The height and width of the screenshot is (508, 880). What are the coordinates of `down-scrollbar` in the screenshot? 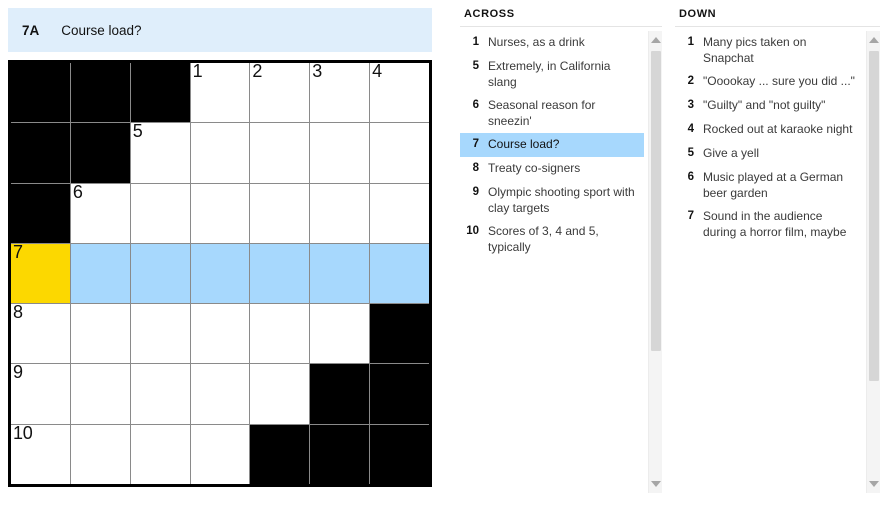 It's located at (873, 262).